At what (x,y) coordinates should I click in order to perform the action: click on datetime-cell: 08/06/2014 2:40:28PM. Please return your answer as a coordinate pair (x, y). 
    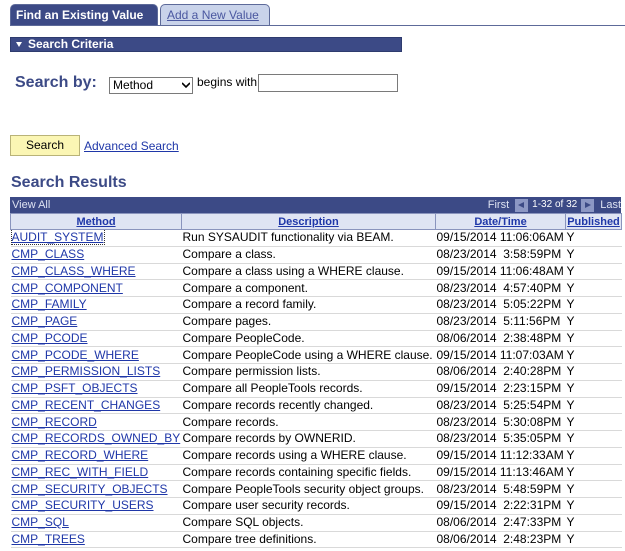
    Looking at the image, I should click on (500, 372).